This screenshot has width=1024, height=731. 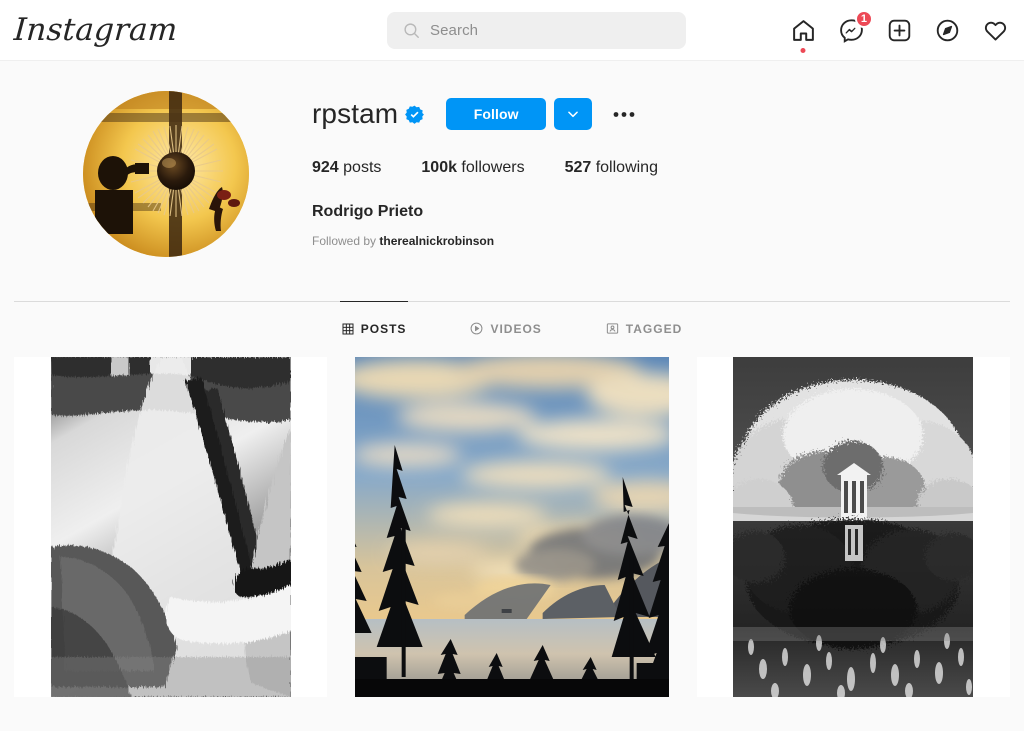 I want to click on post-1-image, so click(x=170, y=527).